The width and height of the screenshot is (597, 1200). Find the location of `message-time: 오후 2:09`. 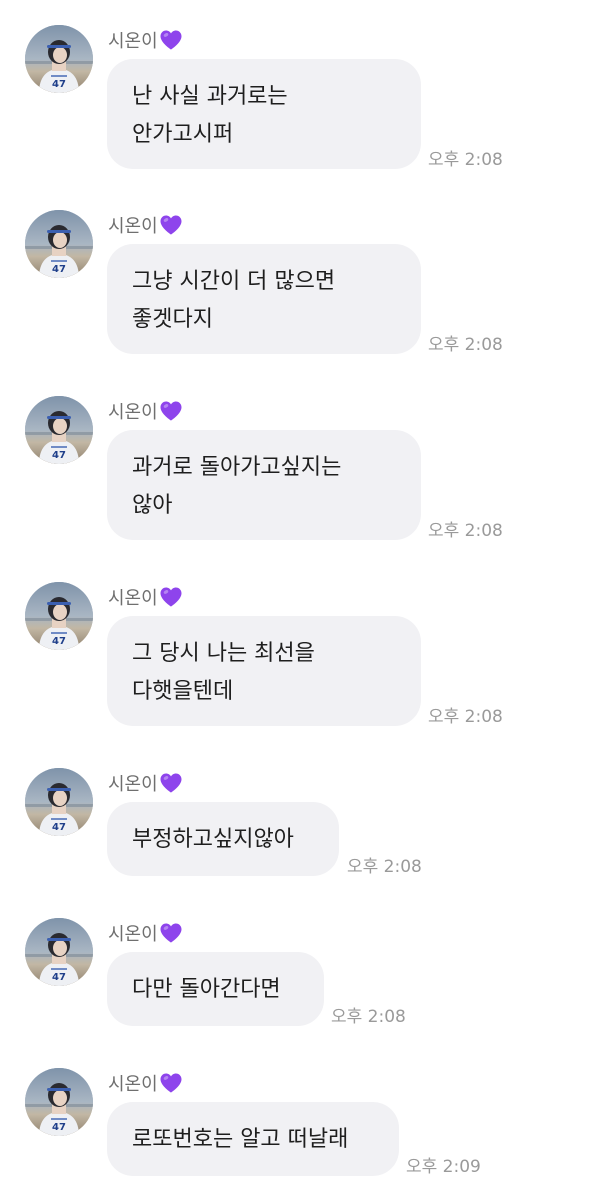

message-time: 오후 2:09 is located at coordinates (443, 1167).